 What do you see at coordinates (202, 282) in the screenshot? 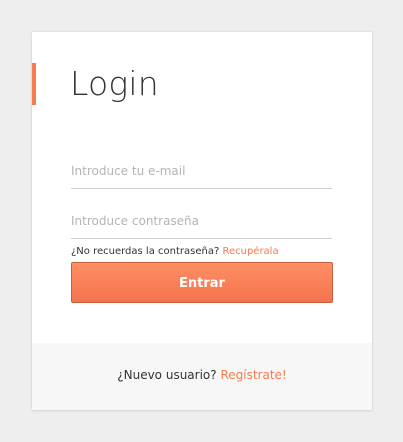
I see `login-button: Entrar` at bounding box center [202, 282].